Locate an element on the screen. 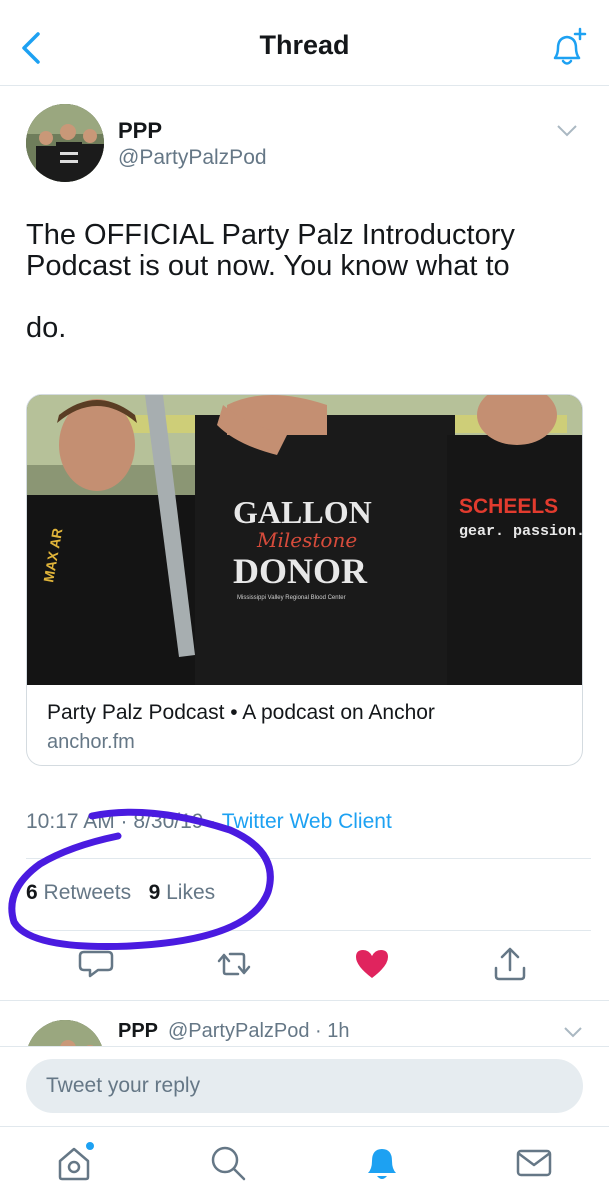 The width and height of the screenshot is (609, 1200). tweet-header: PPP @PartyPalzPod is located at coordinates (306, 144).